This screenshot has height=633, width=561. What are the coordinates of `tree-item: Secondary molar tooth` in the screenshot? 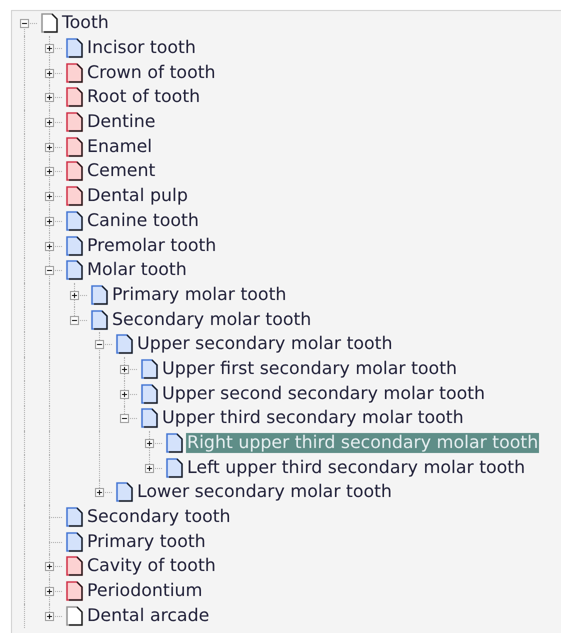 It's located at (211, 320).